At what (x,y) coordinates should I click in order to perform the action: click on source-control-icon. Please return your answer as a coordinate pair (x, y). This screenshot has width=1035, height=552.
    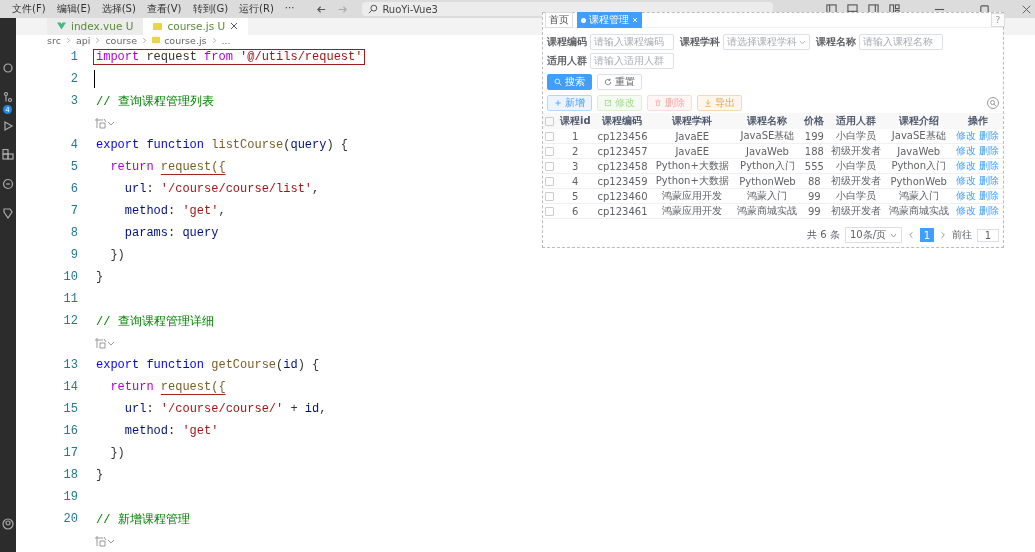
    Looking at the image, I should click on (8, 97).